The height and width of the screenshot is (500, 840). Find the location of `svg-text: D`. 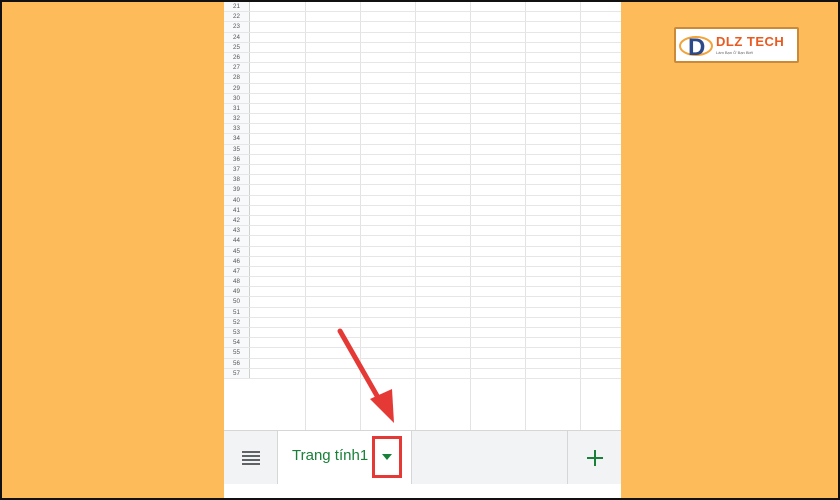

svg-text: D is located at coordinates (696, 47).